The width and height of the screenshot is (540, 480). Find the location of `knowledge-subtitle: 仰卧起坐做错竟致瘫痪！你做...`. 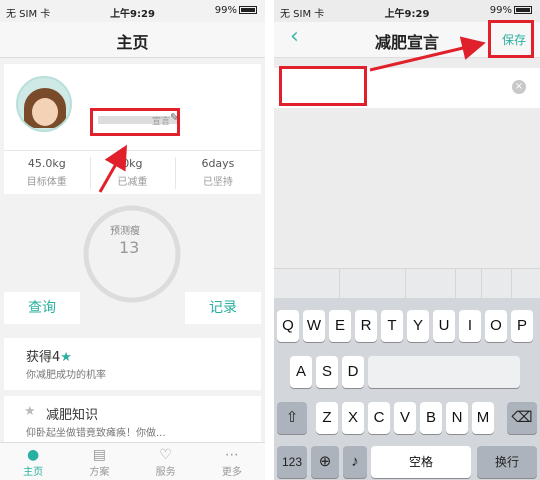

knowledge-subtitle: 仰卧起坐做错竟致瘫痪！你做... is located at coordinates (96, 433).